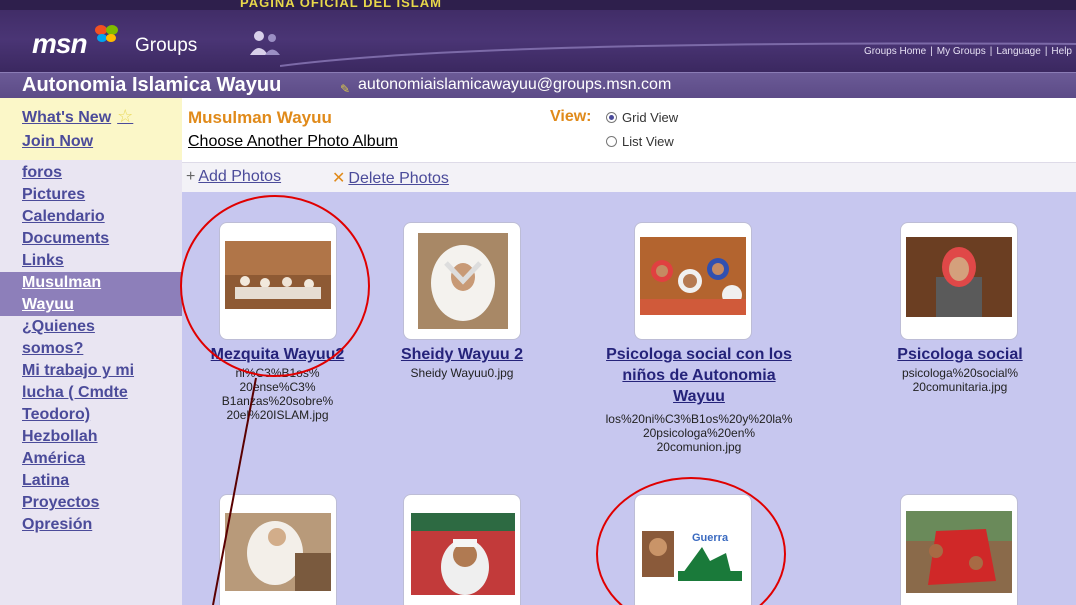 This screenshot has height=605, width=1076. Describe the element at coordinates (233, 177) in the screenshot. I see `add-photos-button: + Add Photos` at that location.